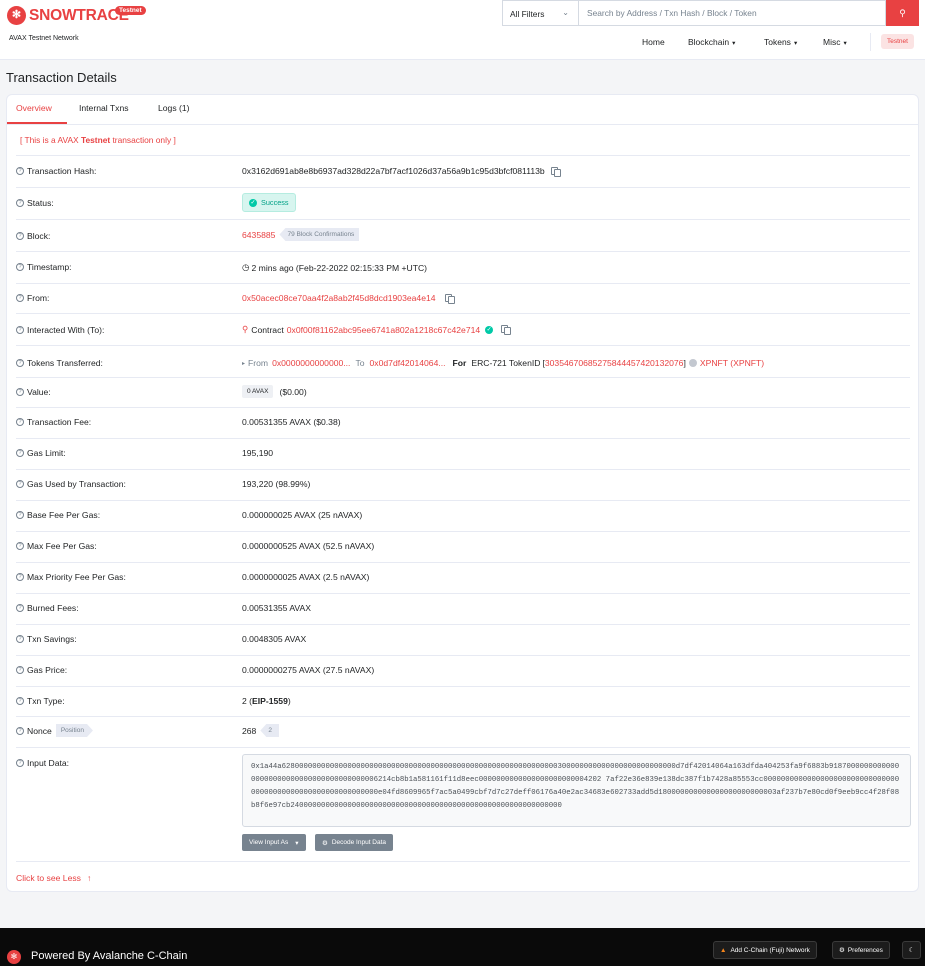 The image size is (925, 966). Describe the element at coordinates (463, 701) in the screenshot. I see `row-txn-type: ? Txn Type: 2 (EIP-1559)` at that location.